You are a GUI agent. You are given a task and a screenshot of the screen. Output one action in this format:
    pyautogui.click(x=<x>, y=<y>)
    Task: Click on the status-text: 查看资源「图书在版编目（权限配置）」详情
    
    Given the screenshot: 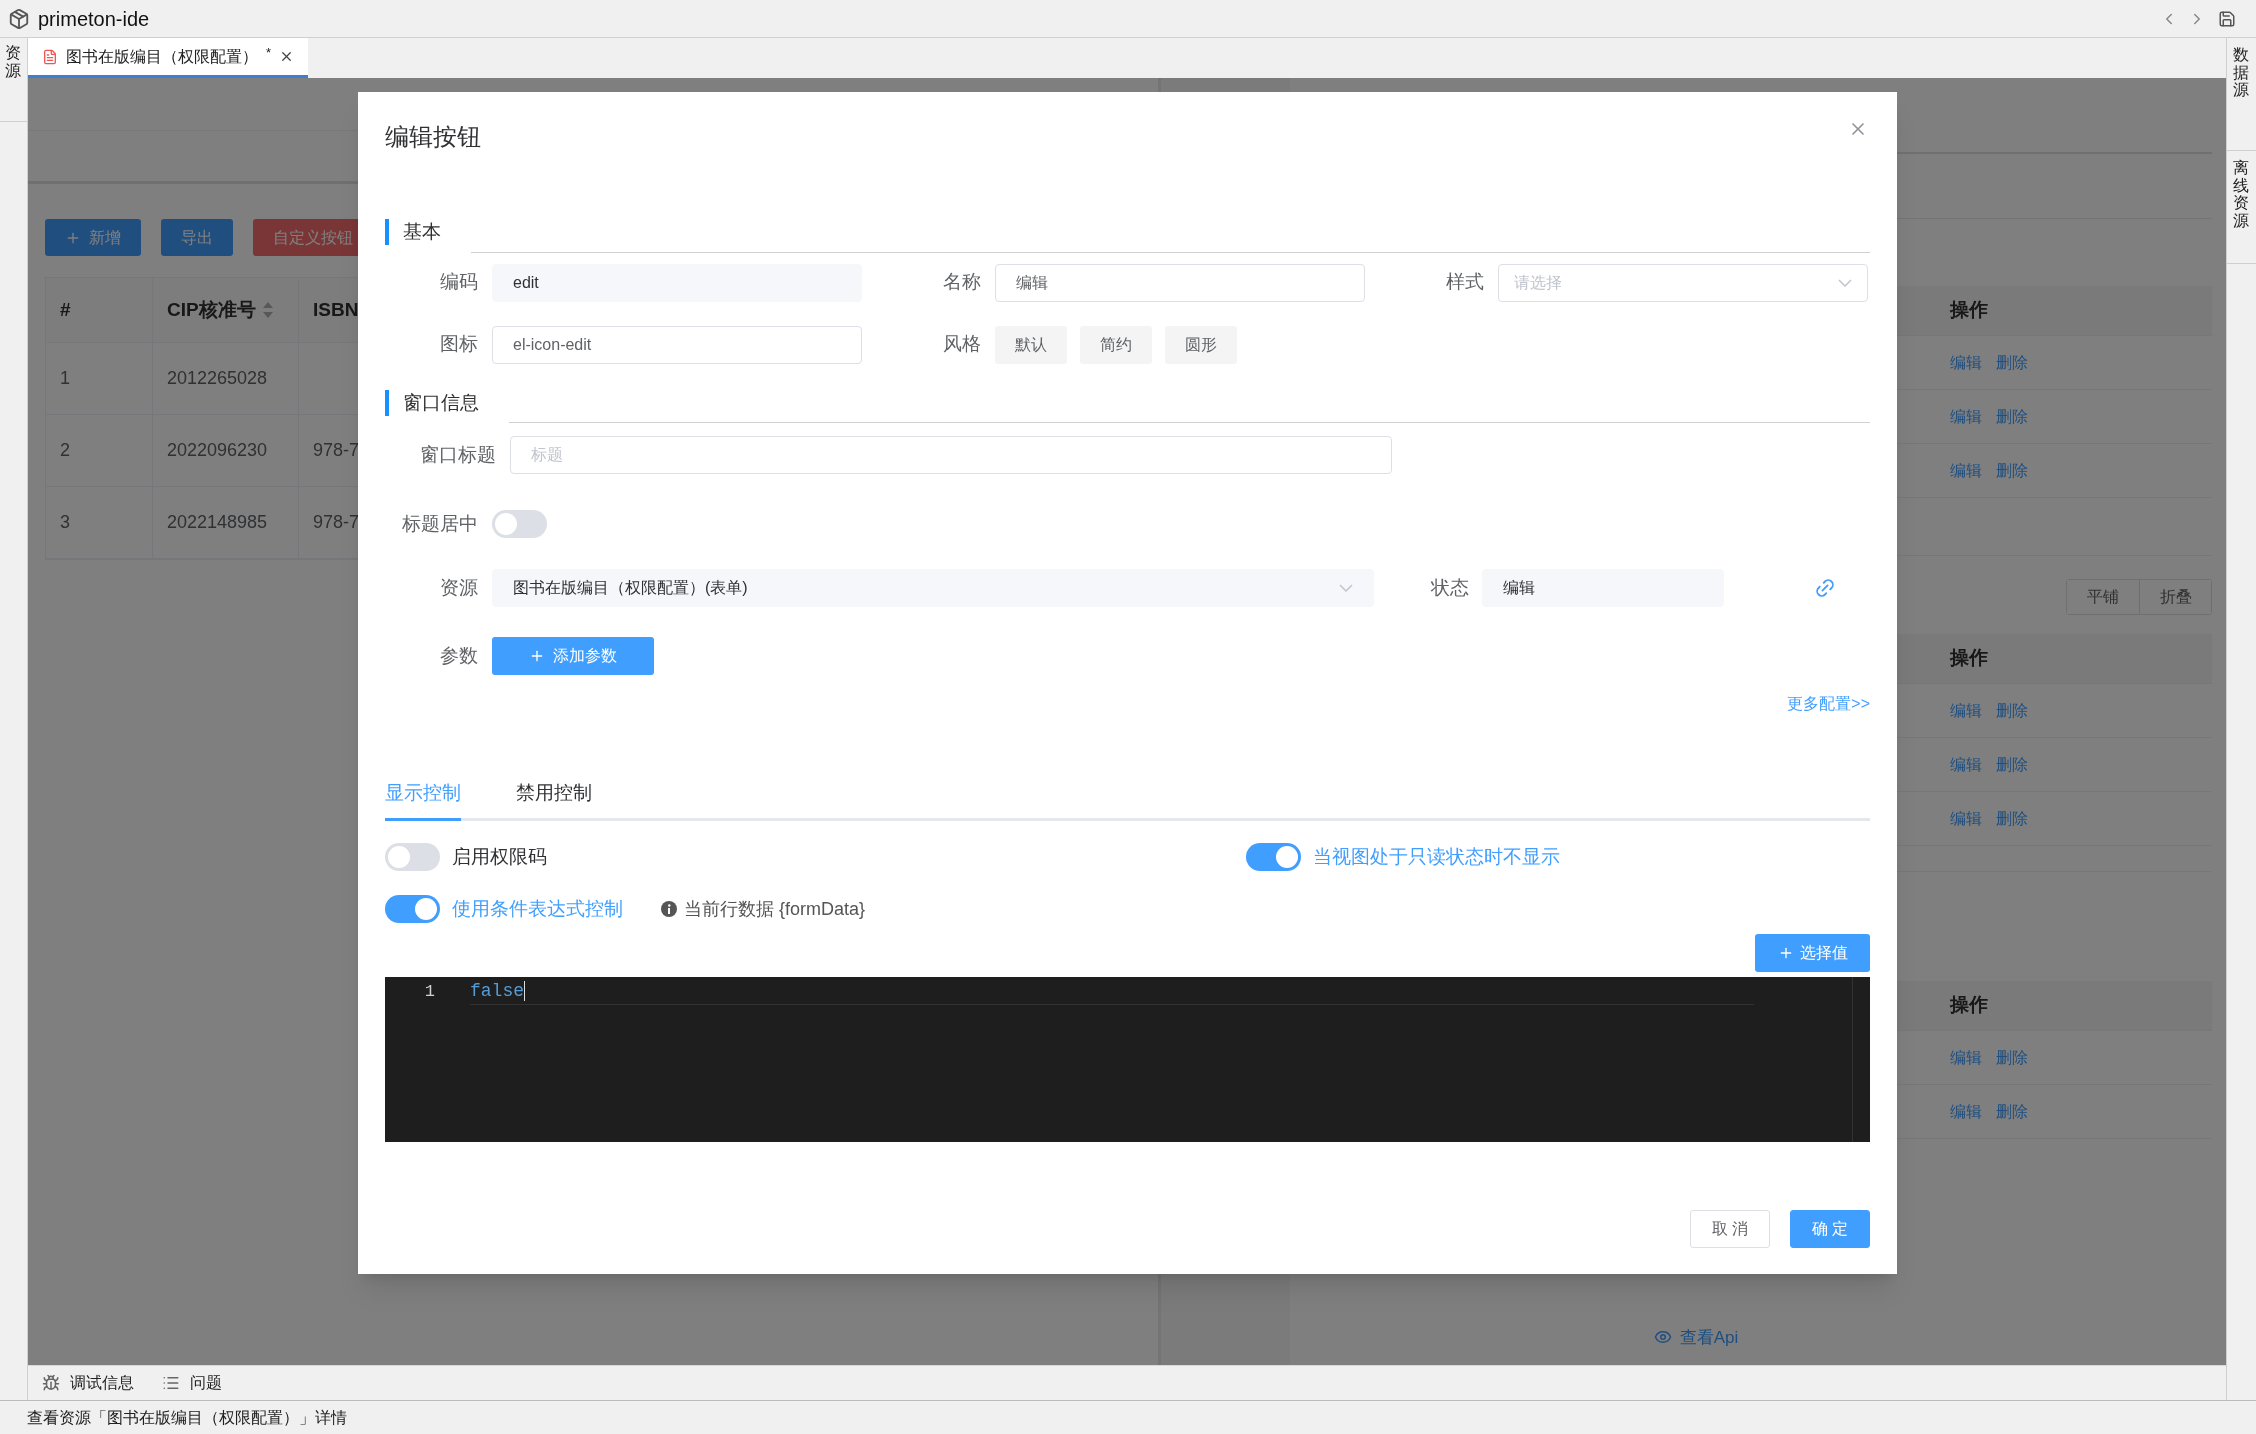 What is the action you would take?
    pyautogui.click(x=187, y=1417)
    